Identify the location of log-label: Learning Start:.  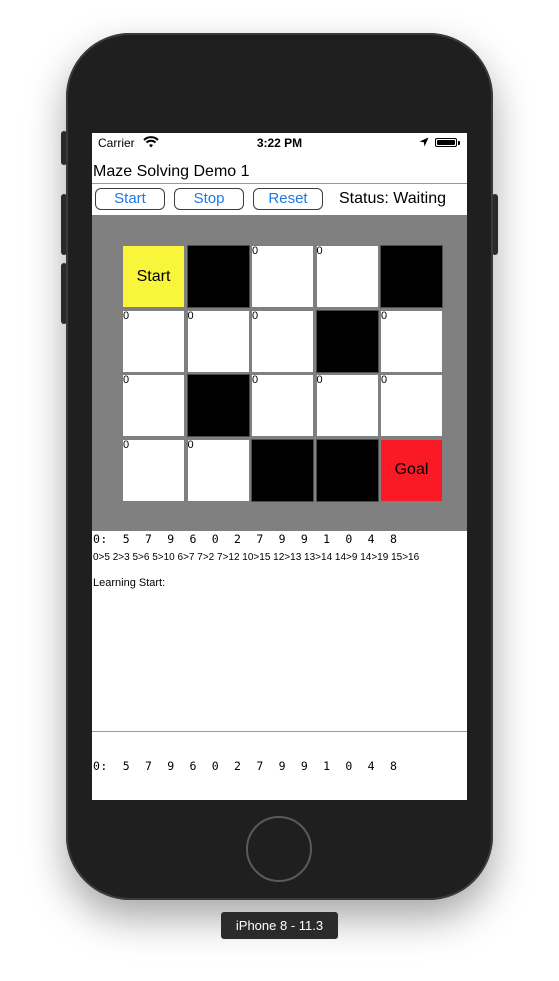
(129, 583).